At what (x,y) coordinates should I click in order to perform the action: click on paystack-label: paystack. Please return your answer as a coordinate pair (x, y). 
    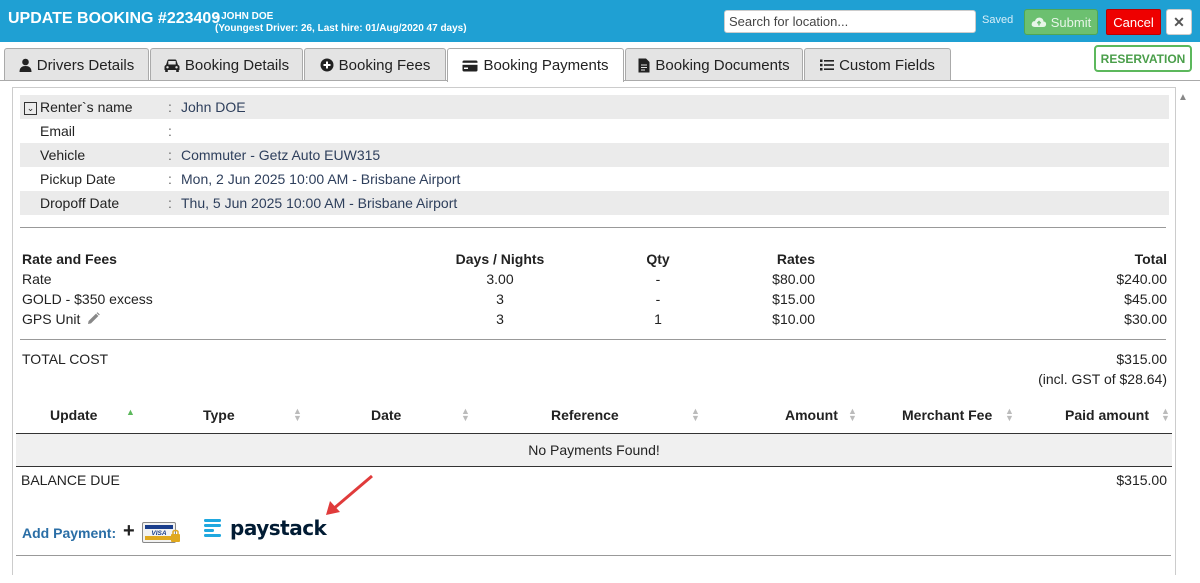
    Looking at the image, I should click on (278, 528).